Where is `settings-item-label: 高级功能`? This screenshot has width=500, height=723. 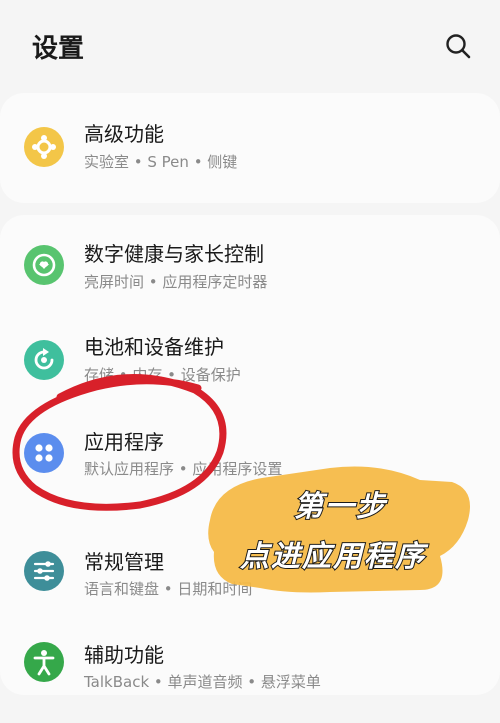
settings-item-label: 高级功能 is located at coordinates (124, 134).